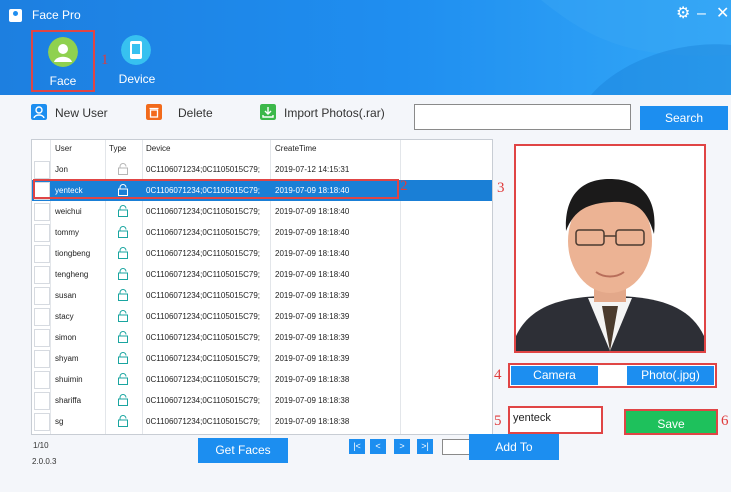  Describe the element at coordinates (725, 421) in the screenshot. I see `callout-6: 6` at that location.